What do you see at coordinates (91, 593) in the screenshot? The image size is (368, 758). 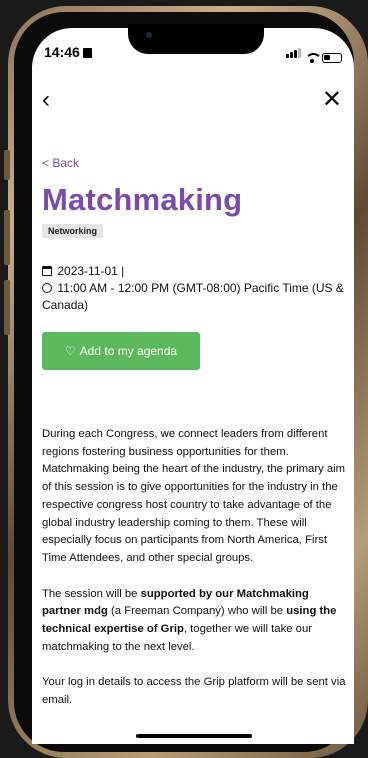 I see `description-text: The session will be` at bounding box center [91, 593].